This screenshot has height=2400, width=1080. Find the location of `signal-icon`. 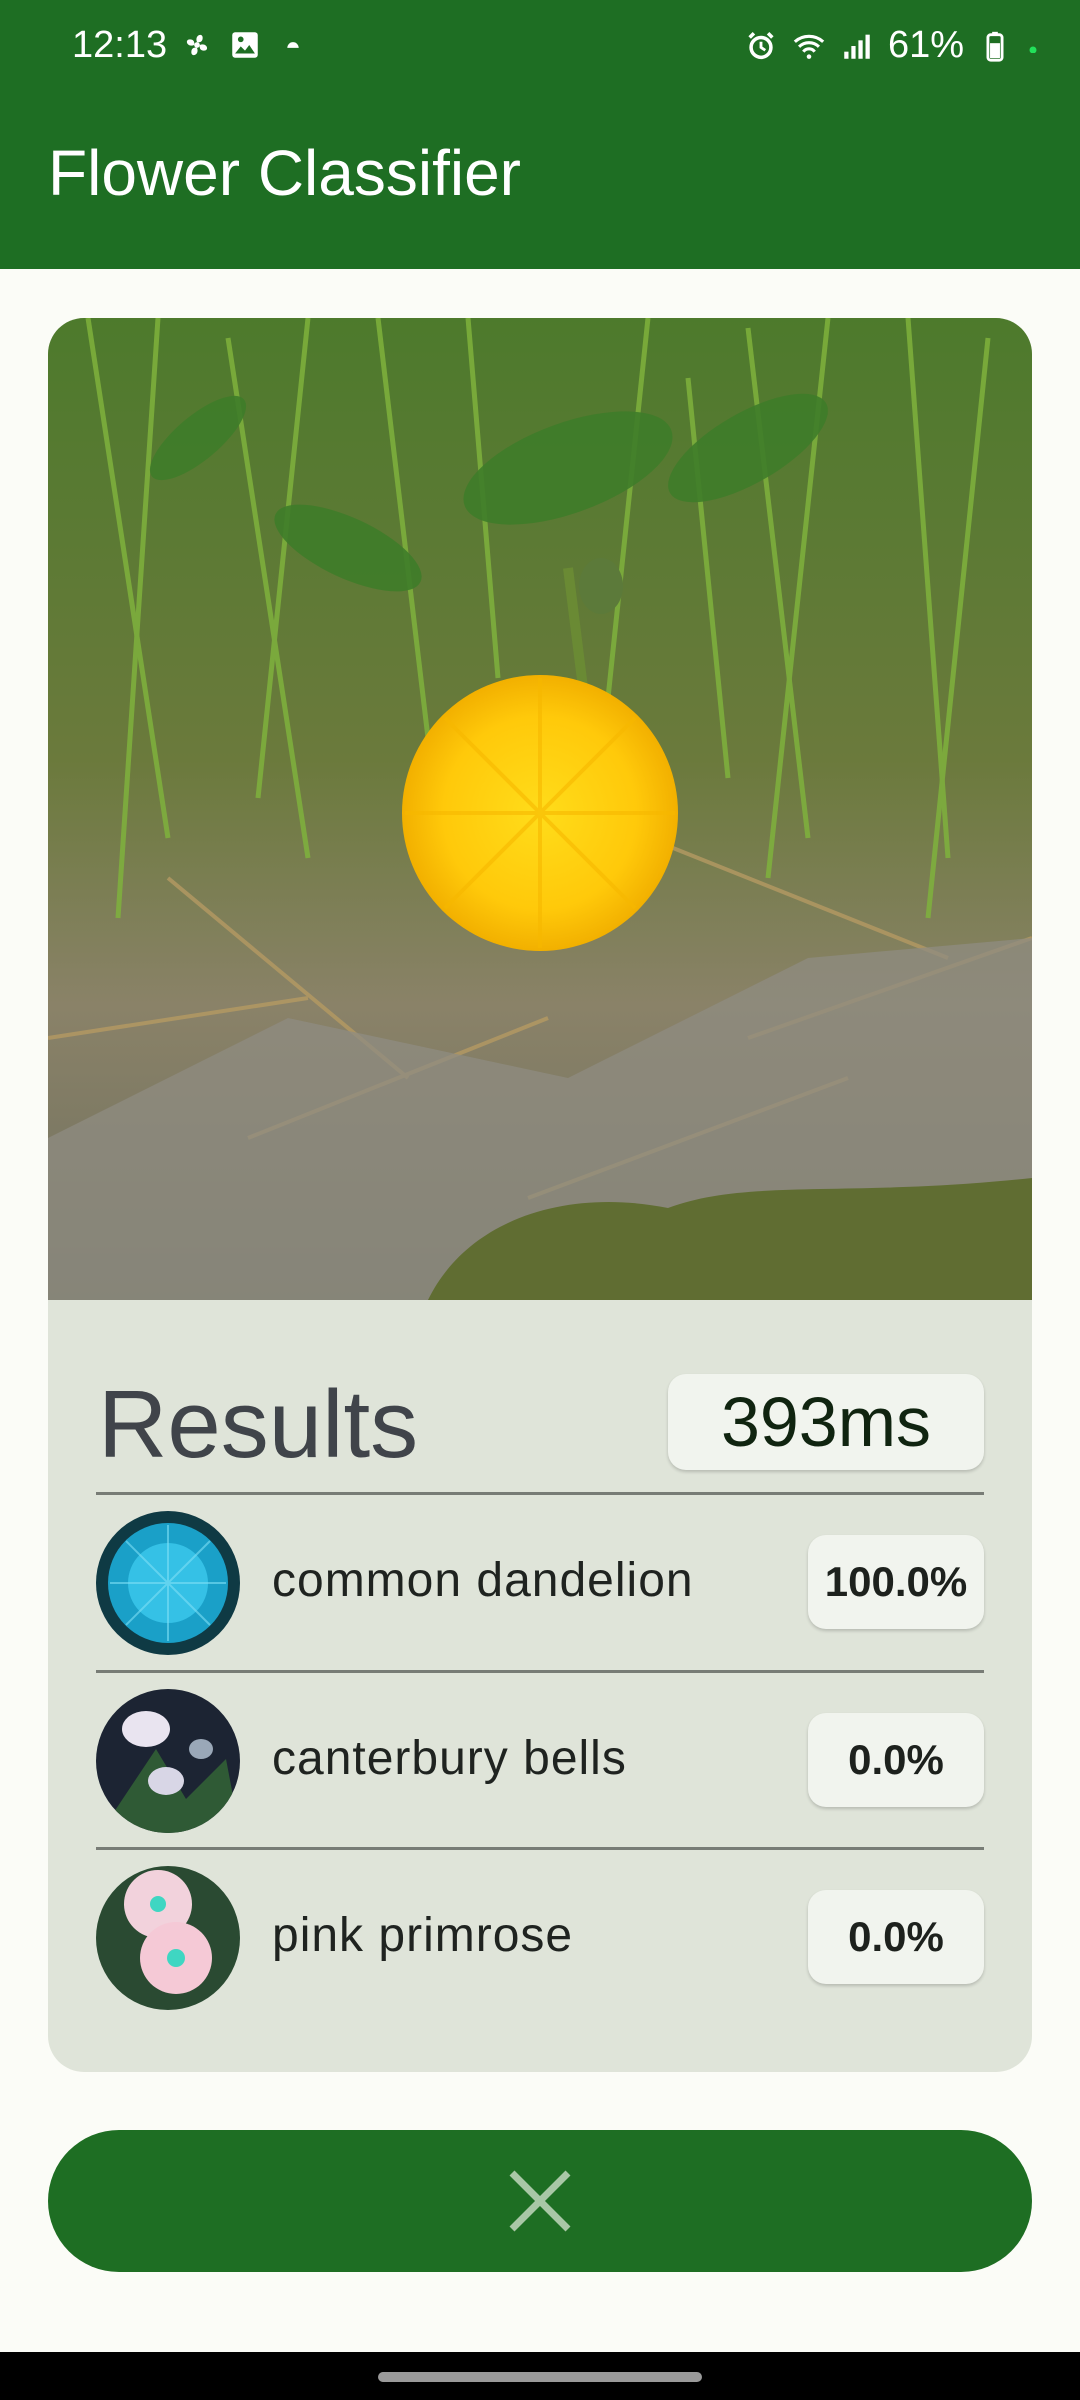

signal-icon is located at coordinates (857, 46).